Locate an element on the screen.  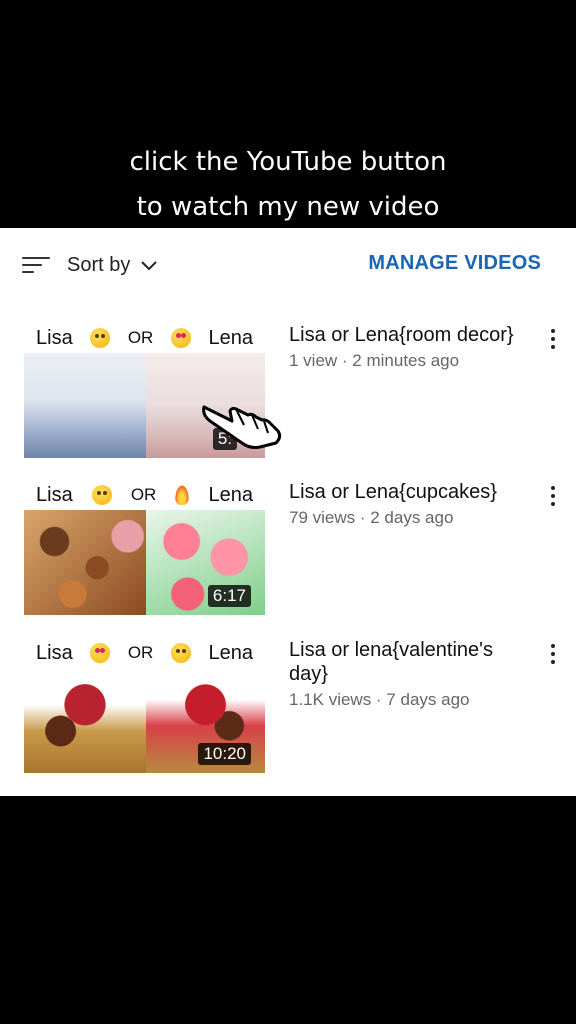
video-title: Lisa or Lena{cupcakes} is located at coordinates (411, 492).